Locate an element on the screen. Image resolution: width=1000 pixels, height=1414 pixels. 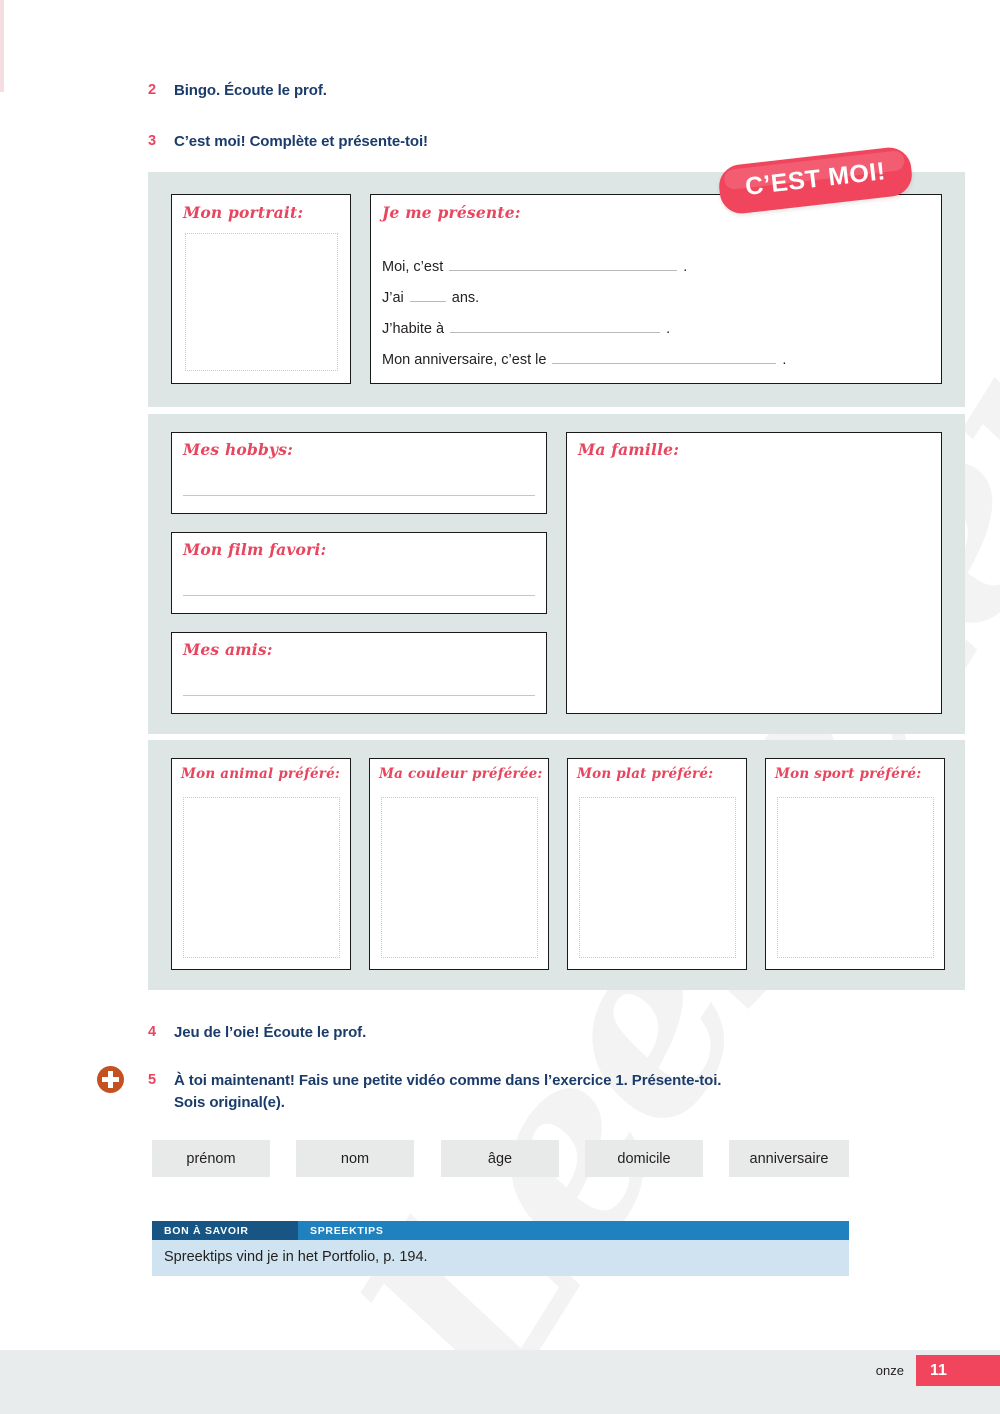
presentation-row-name-prefix: Moi, c’est is located at coordinates (413, 267).